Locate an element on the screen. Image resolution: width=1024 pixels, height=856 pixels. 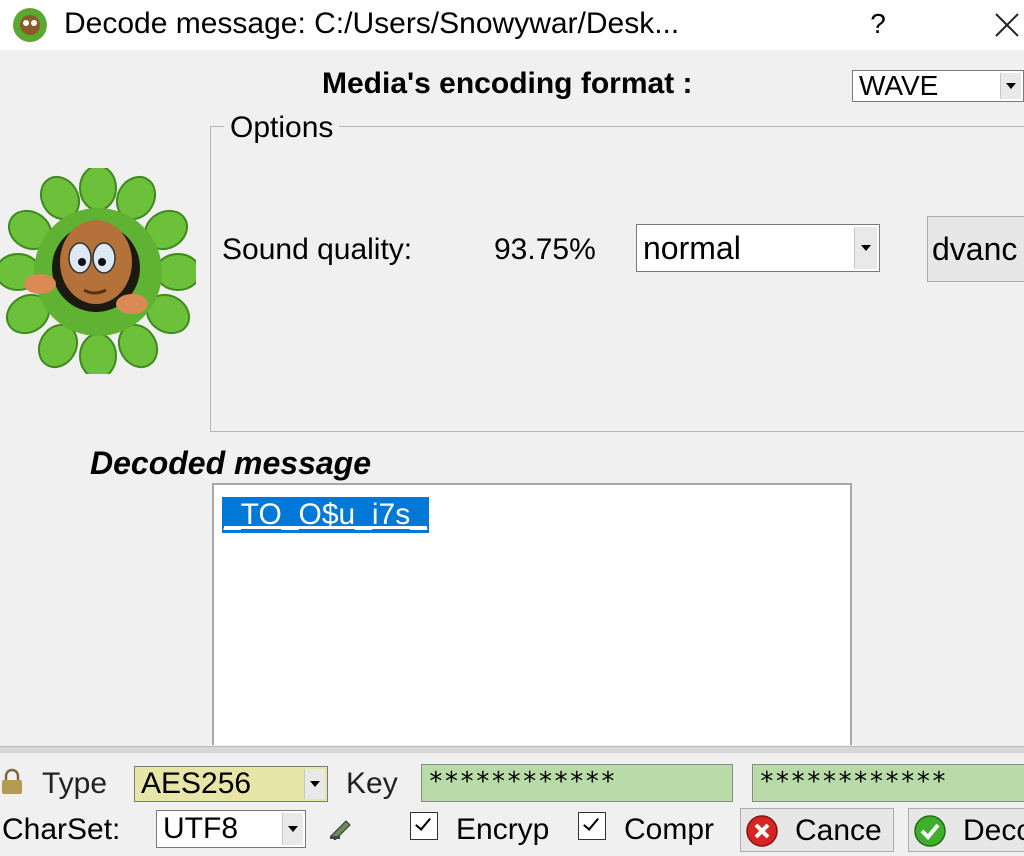
help-button: ? is located at coordinates (878, 24).